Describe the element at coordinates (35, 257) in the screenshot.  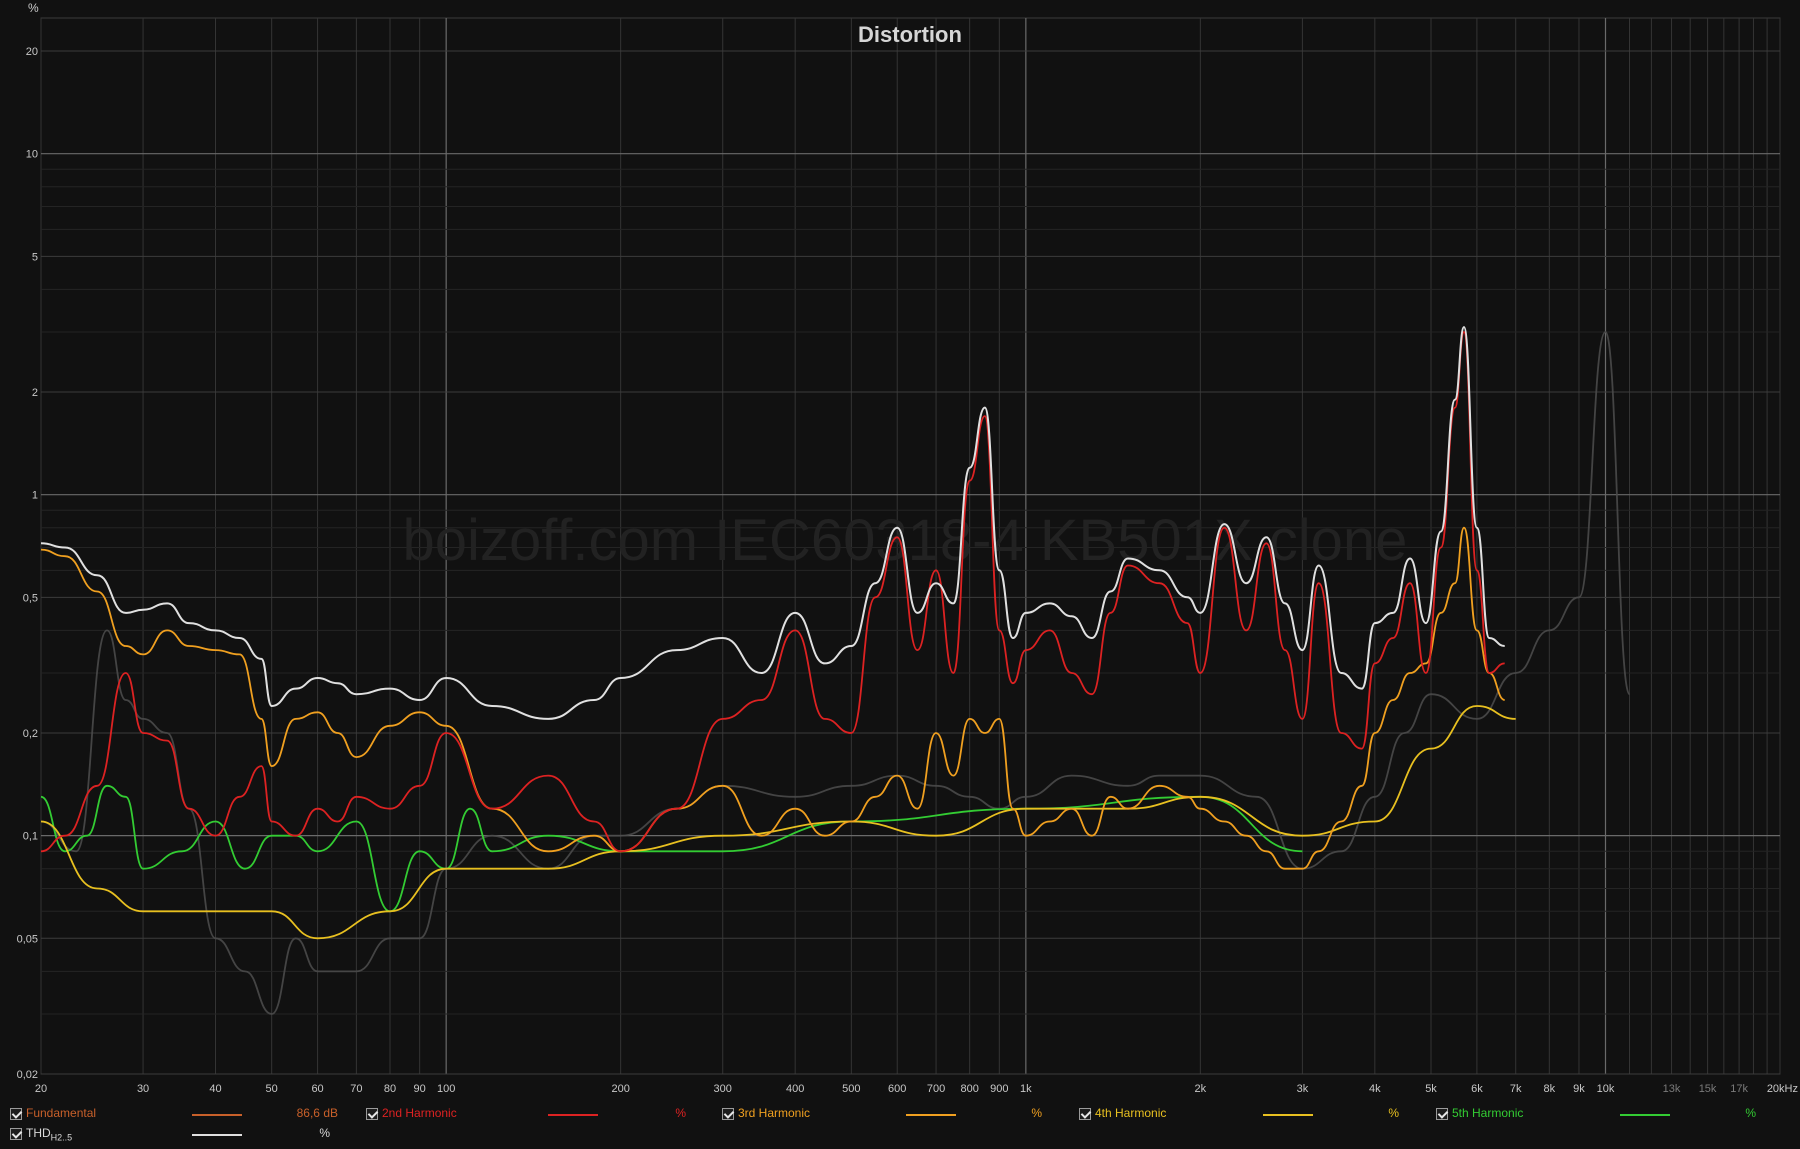
I see `y-tick-label: 5` at that location.